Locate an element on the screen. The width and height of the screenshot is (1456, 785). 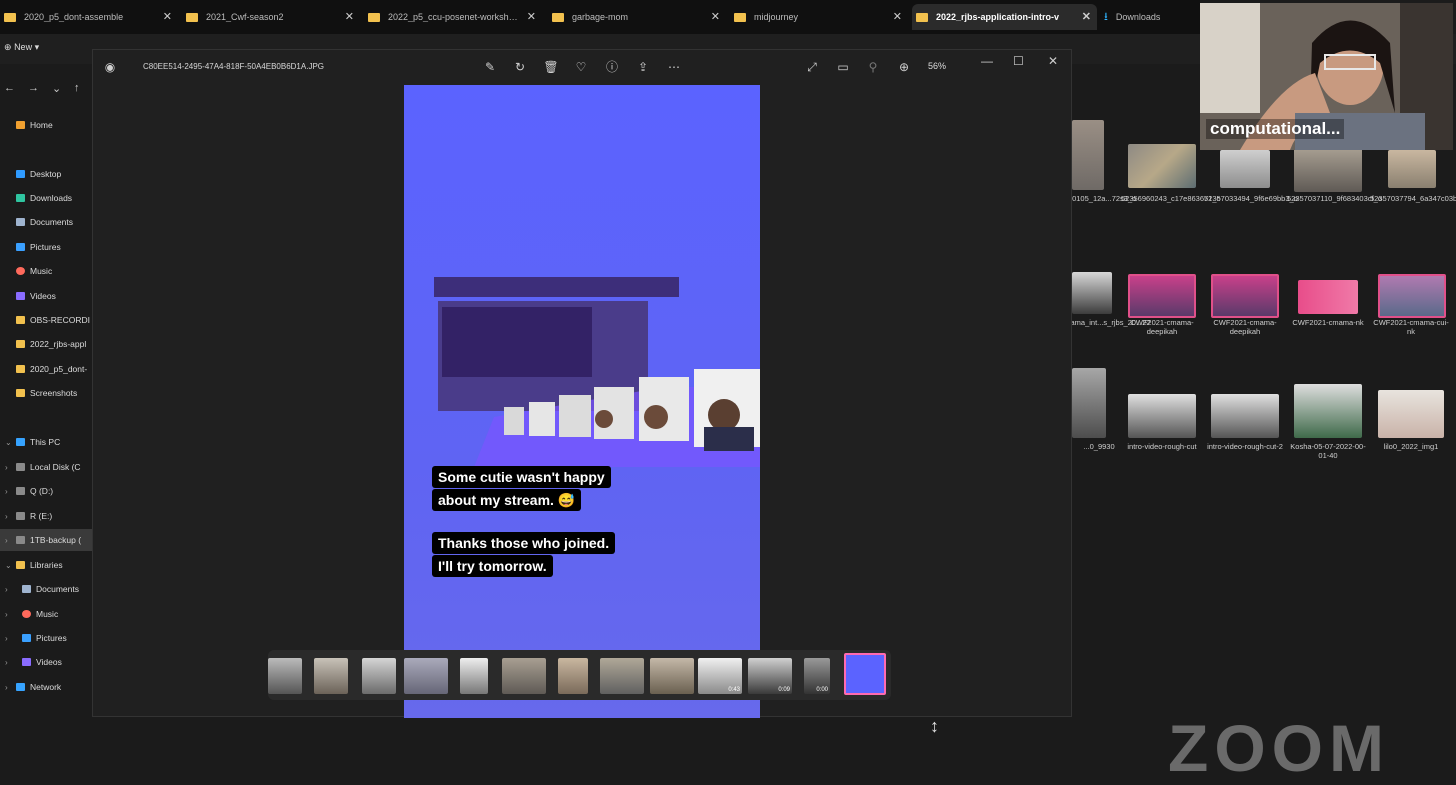
sidebar-item-lib-documents: › Documents is located at coordinates (46, 589).